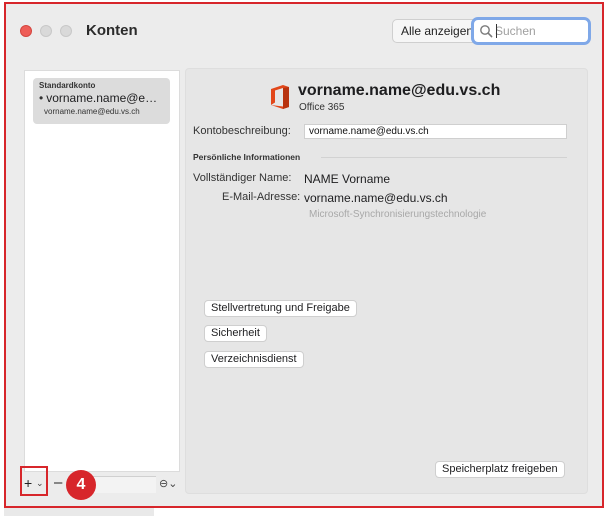 The height and width of the screenshot is (516, 608). I want to click on email-value: vorname.name@edu.vs.ch, so click(376, 198).